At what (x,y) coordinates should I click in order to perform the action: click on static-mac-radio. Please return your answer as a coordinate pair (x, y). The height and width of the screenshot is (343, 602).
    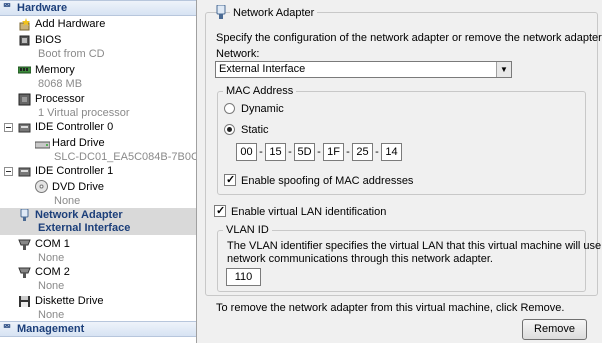
    Looking at the image, I should click on (229, 129).